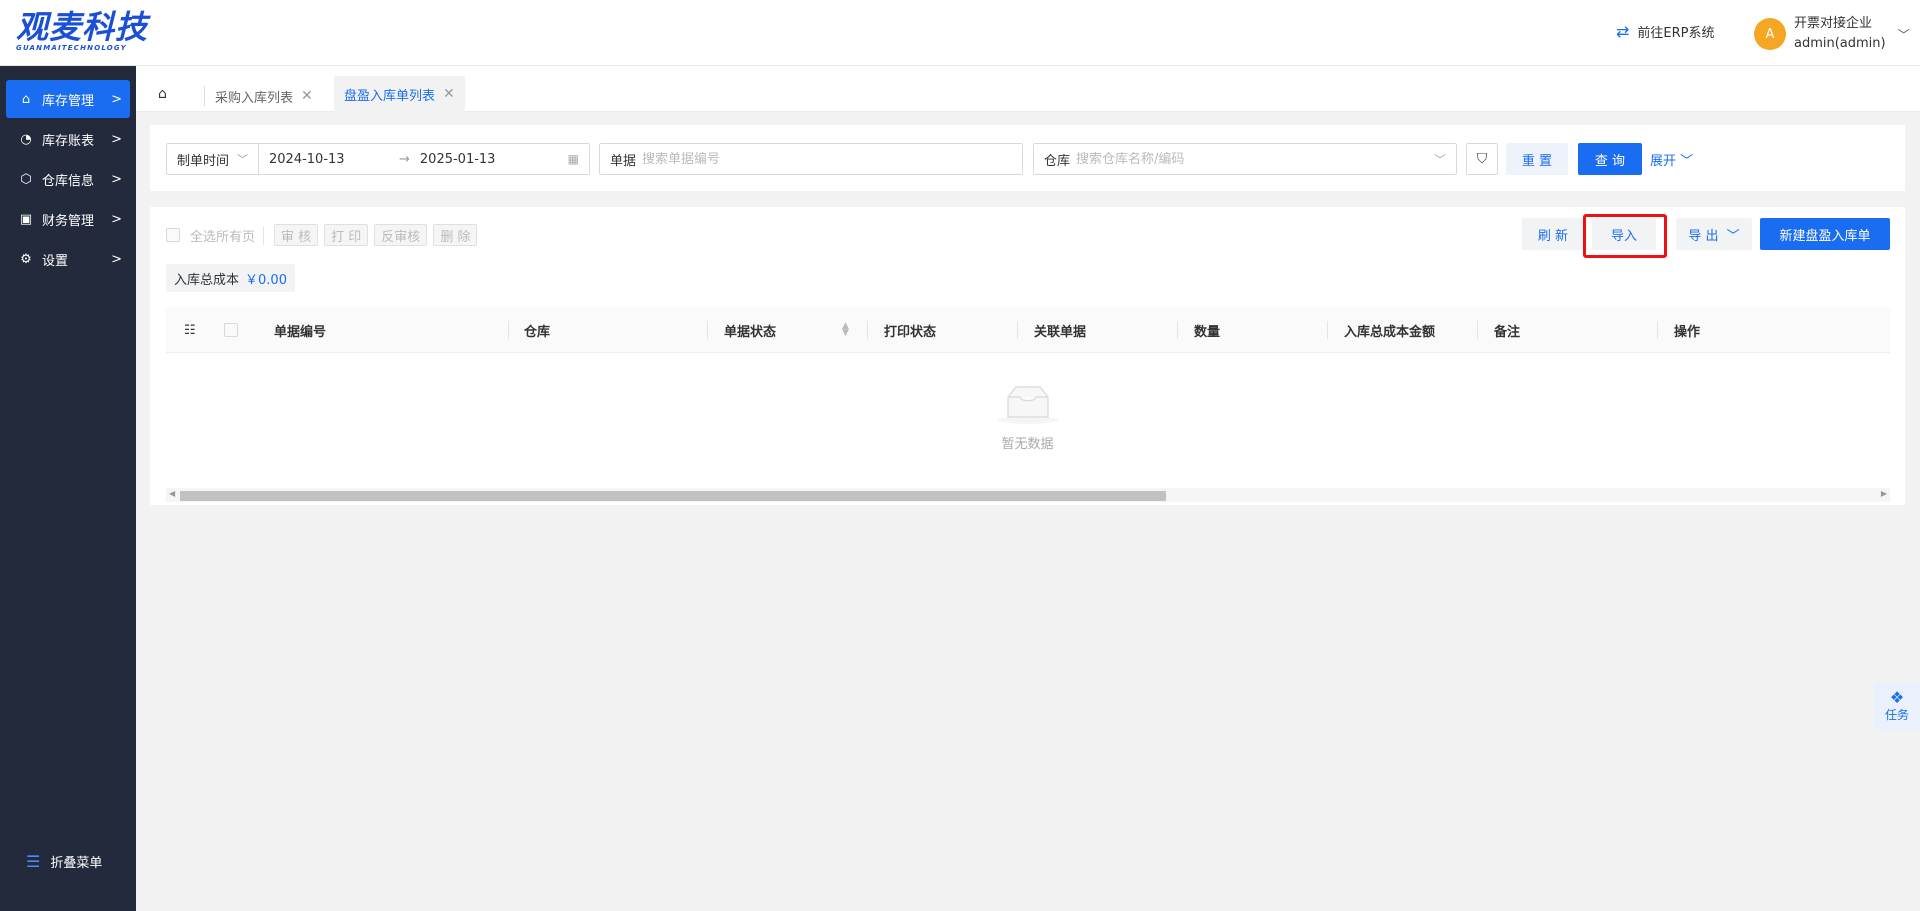  I want to click on sidebar-item-warehouse-info: ⬡ 仓库信息 >, so click(68, 179).